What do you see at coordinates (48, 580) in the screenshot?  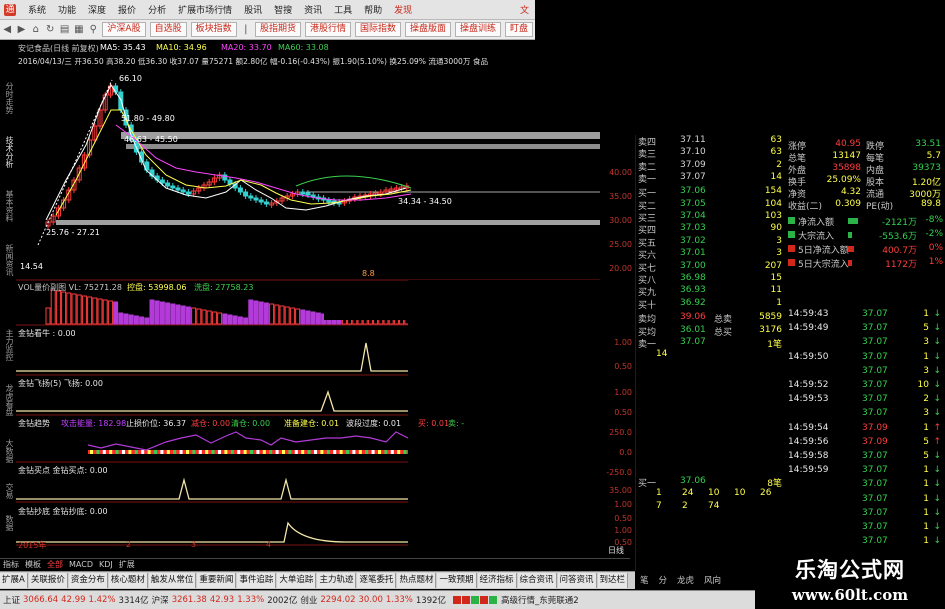 I see `bottom-tab: 关联报价` at bounding box center [48, 580].